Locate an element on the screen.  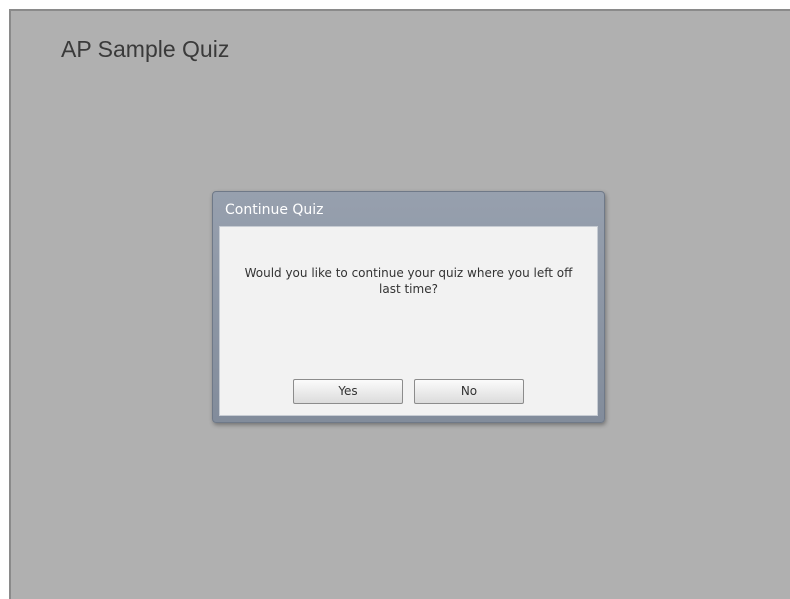
quiz-title: AP Sample Quiz is located at coordinates (145, 49).